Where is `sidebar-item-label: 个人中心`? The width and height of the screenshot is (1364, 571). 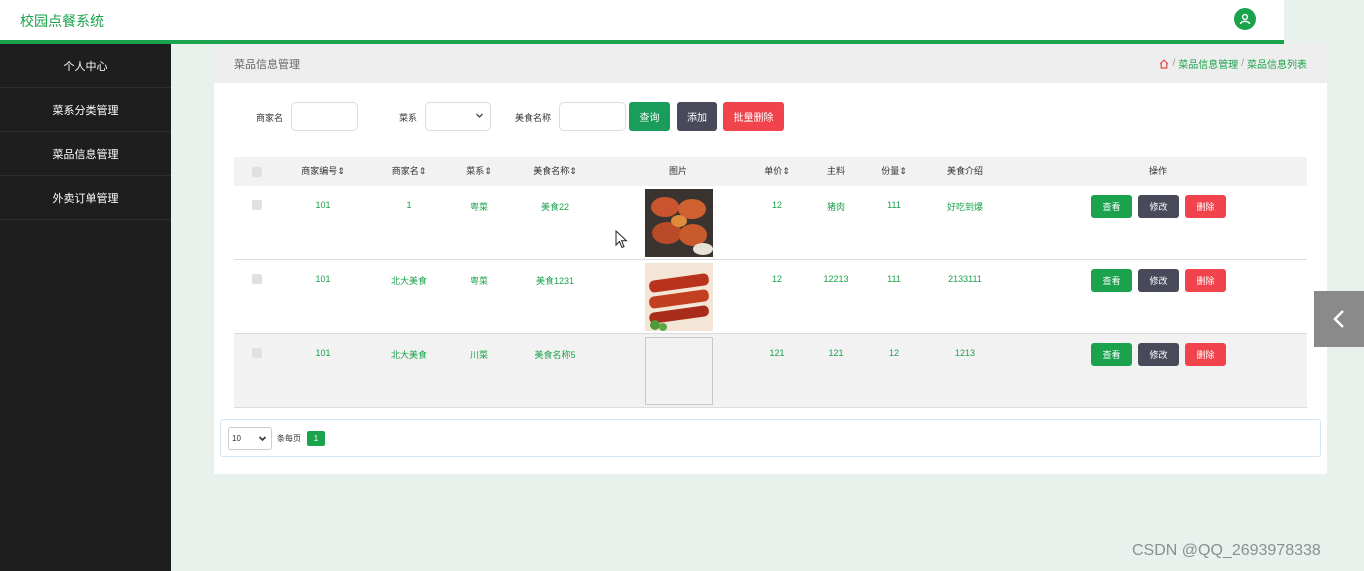
sidebar-item-label: 个人中心 is located at coordinates (85, 66).